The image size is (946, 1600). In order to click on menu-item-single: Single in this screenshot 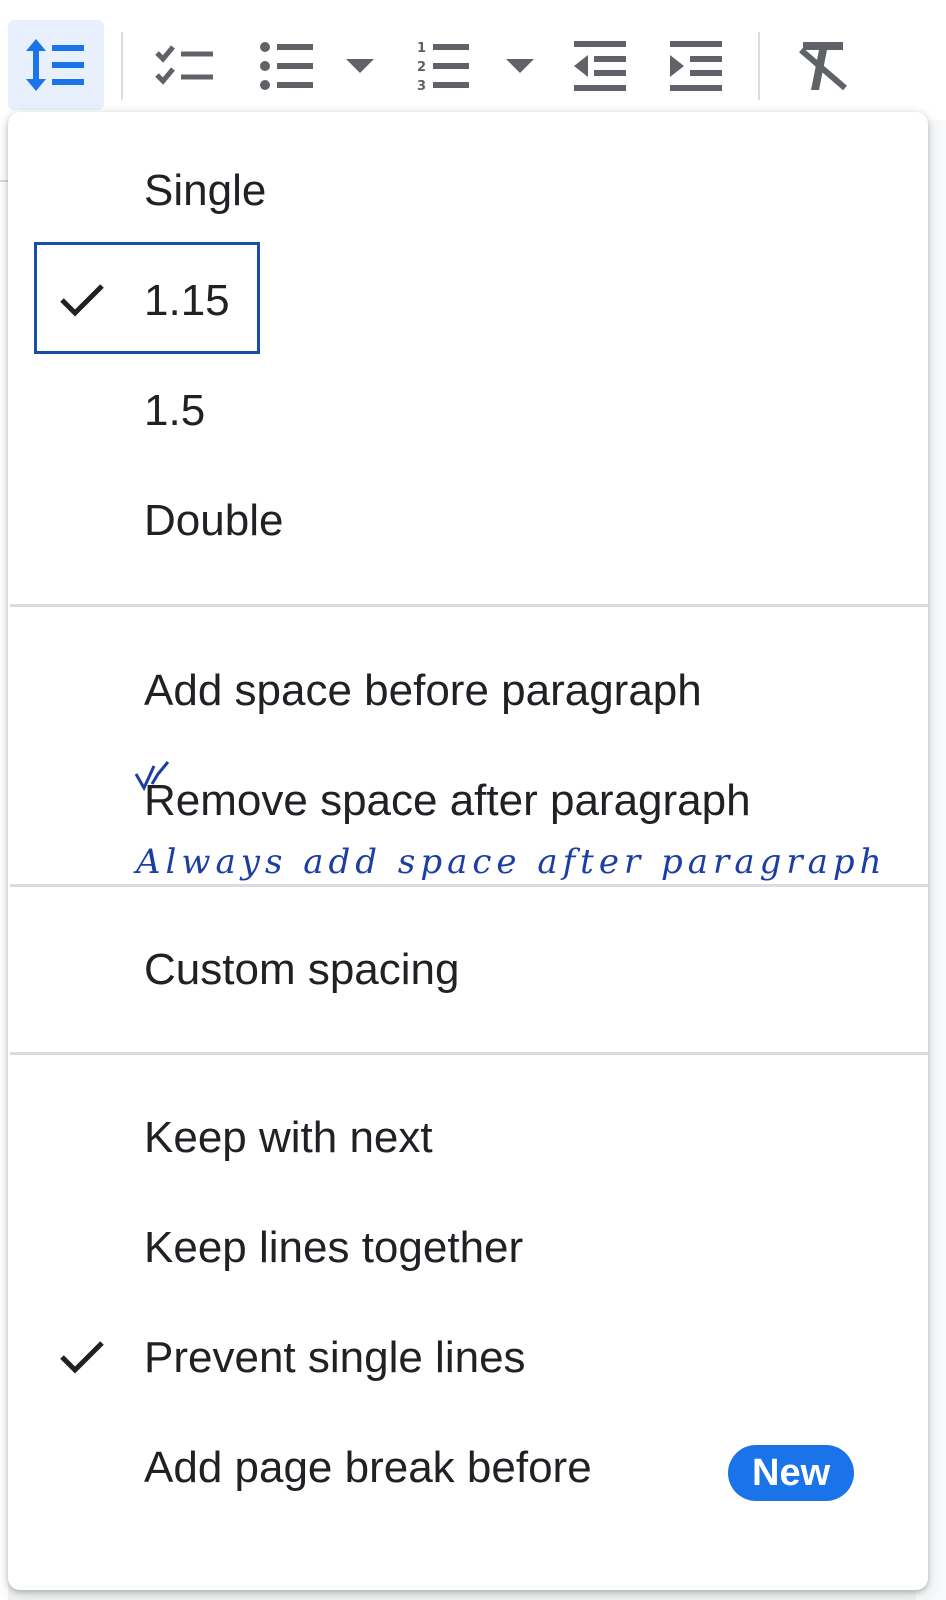, I will do `click(468, 191)`.